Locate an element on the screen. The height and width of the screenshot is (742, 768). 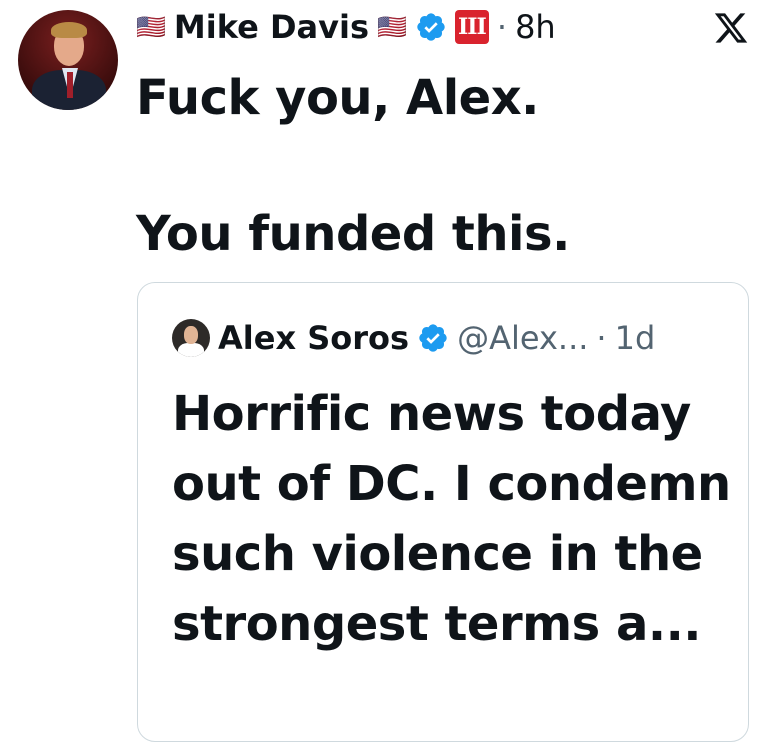
quoted-post-time: 1d is located at coordinates (635, 338).